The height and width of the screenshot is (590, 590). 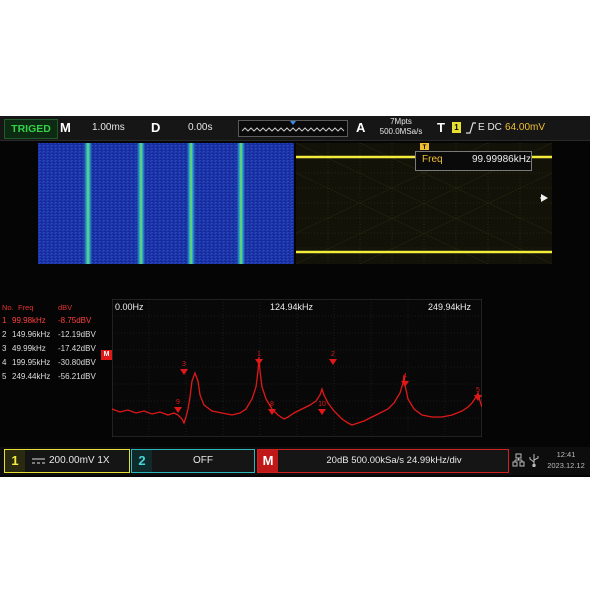 I want to click on peak-number: 5, so click(x=4, y=376).